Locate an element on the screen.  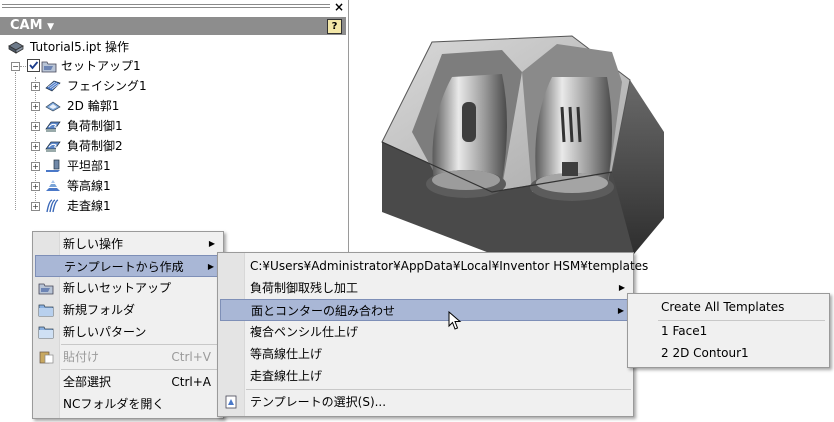
cam-title-label: CAM is located at coordinates (26, 25).